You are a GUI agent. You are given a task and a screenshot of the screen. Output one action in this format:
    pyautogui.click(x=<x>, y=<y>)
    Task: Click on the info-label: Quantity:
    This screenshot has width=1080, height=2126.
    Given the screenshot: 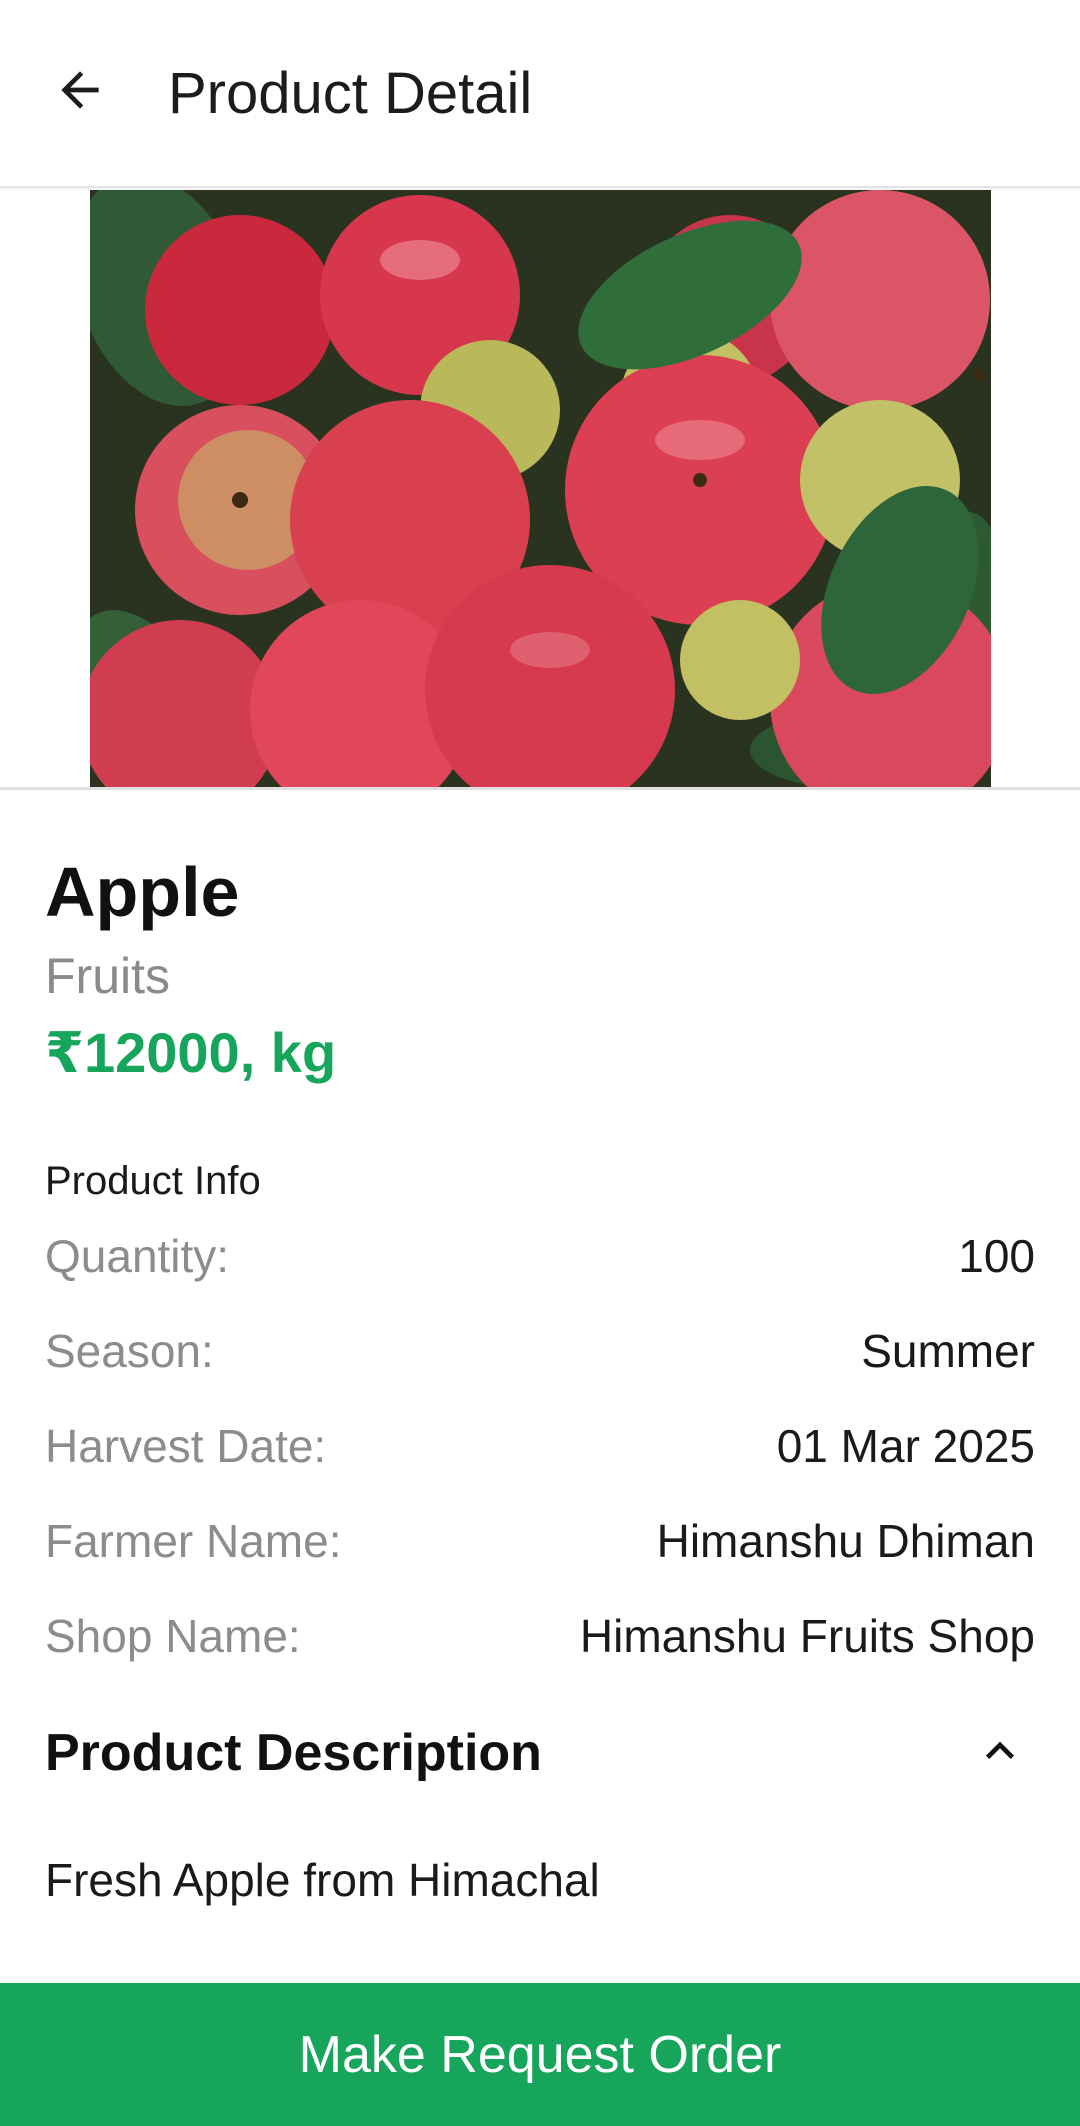 What is the action you would take?
    pyautogui.click(x=137, y=1256)
    